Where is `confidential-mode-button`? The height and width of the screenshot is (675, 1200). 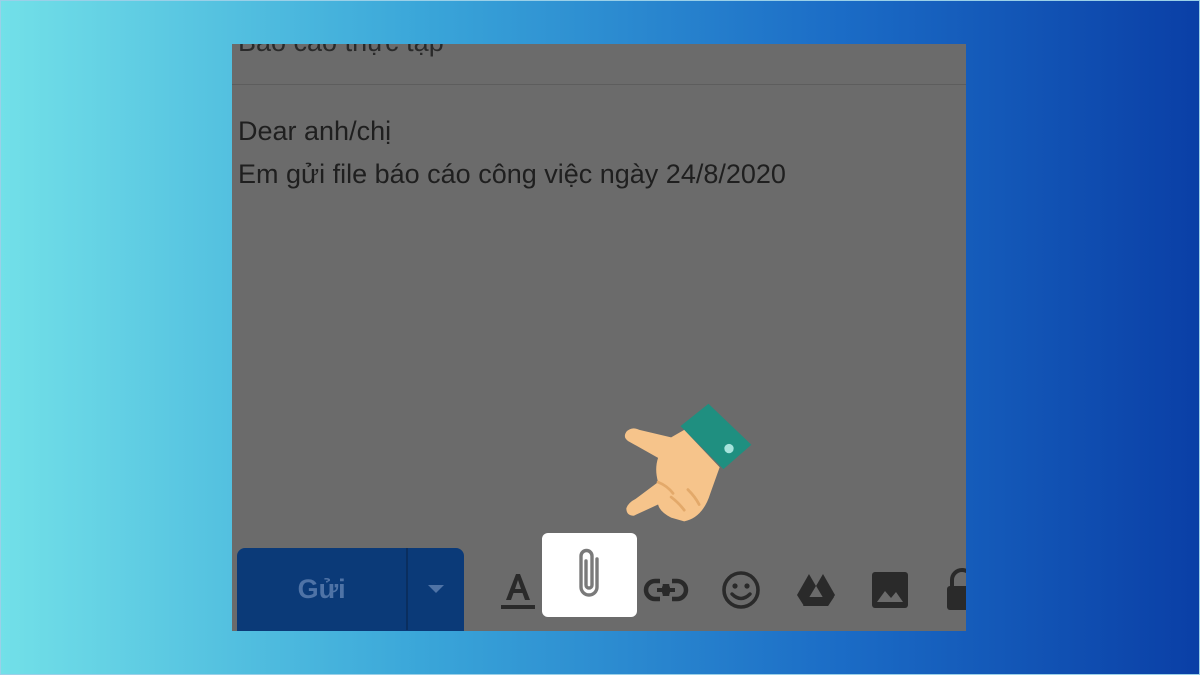 confidential-mode-button is located at coordinates (952, 590).